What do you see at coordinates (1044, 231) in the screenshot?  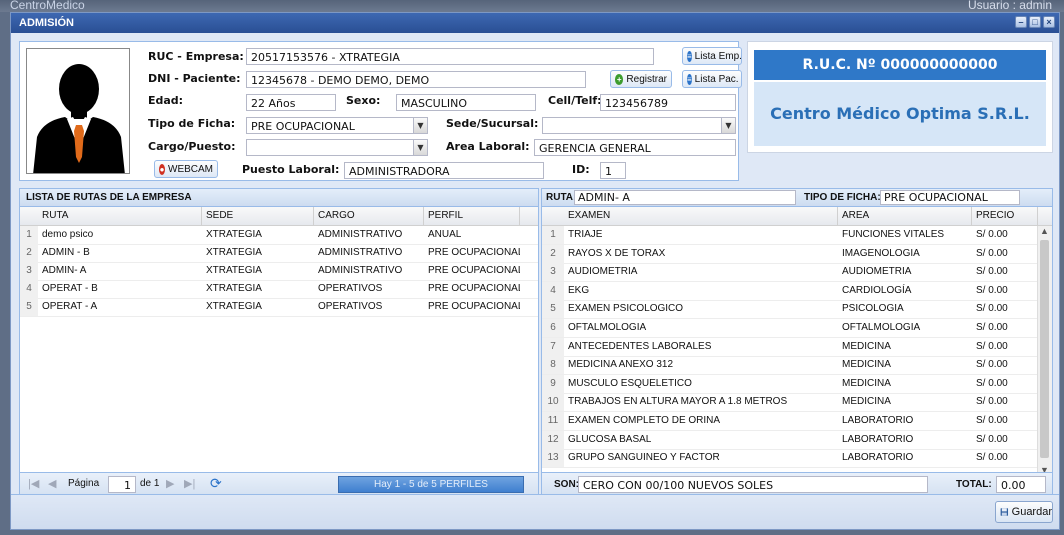 I see `chevron-up-icon: ▲` at bounding box center [1044, 231].